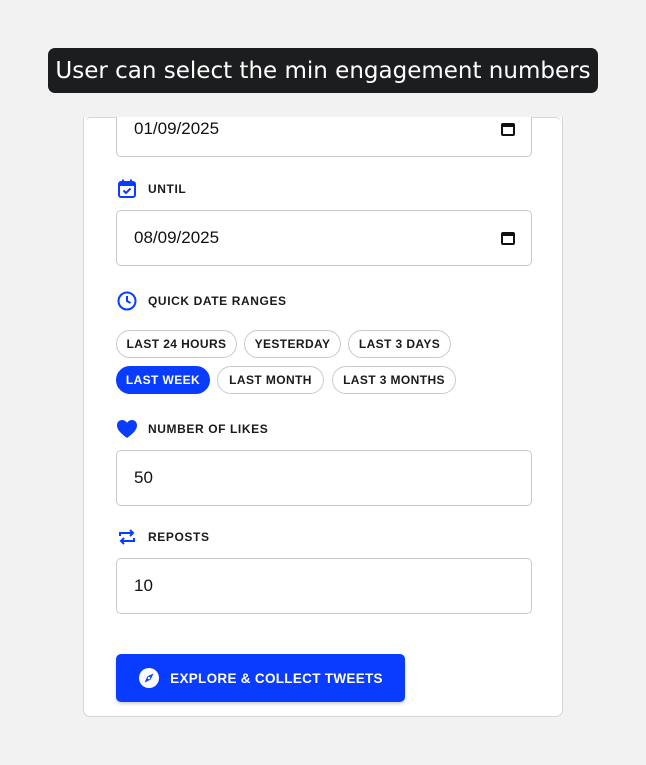  I want to click on chip-last-3-months: LAST 3 MONTHS, so click(394, 380).